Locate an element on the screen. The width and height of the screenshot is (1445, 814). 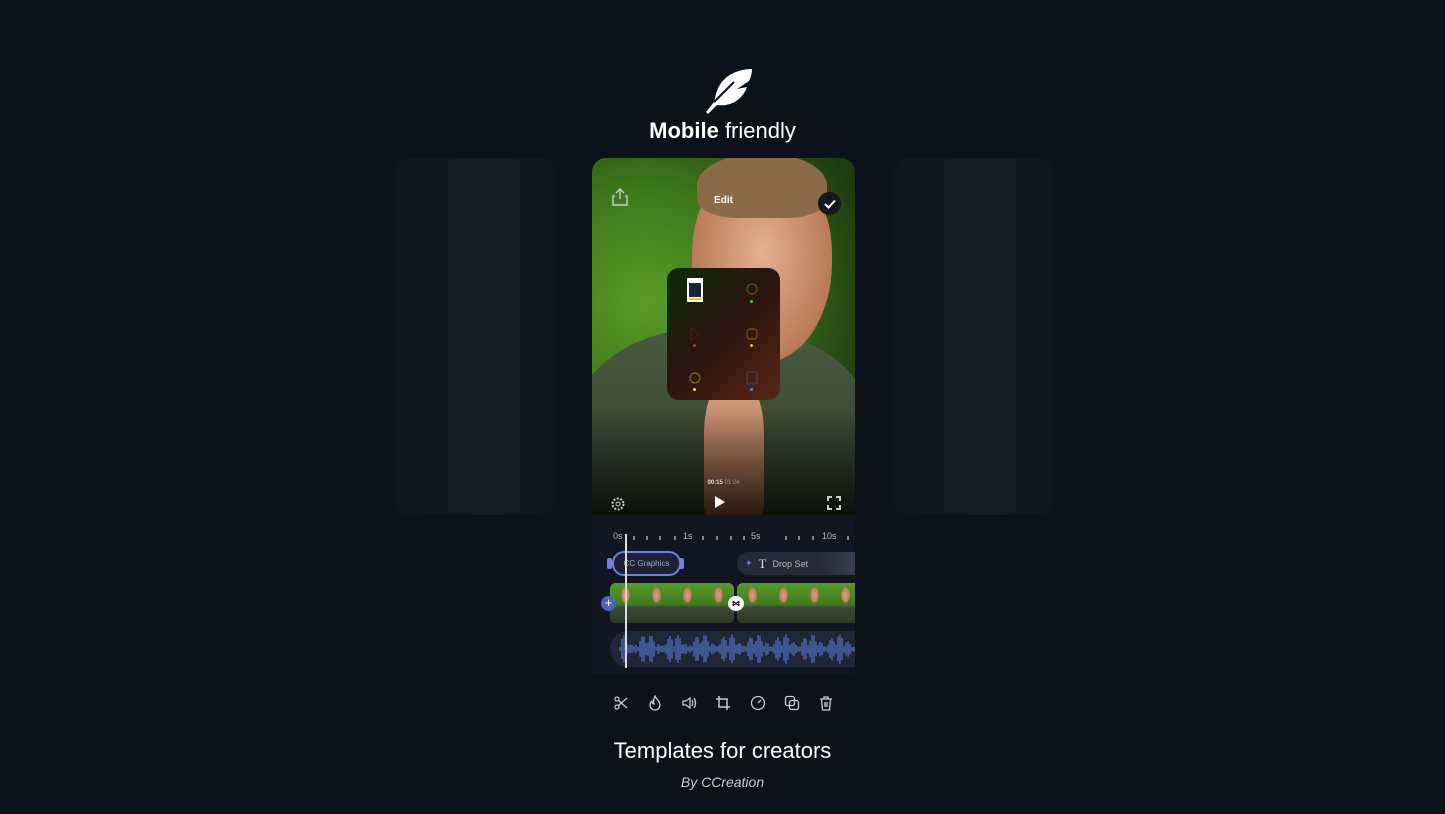
effects-icon is located at coordinates (752, 336).